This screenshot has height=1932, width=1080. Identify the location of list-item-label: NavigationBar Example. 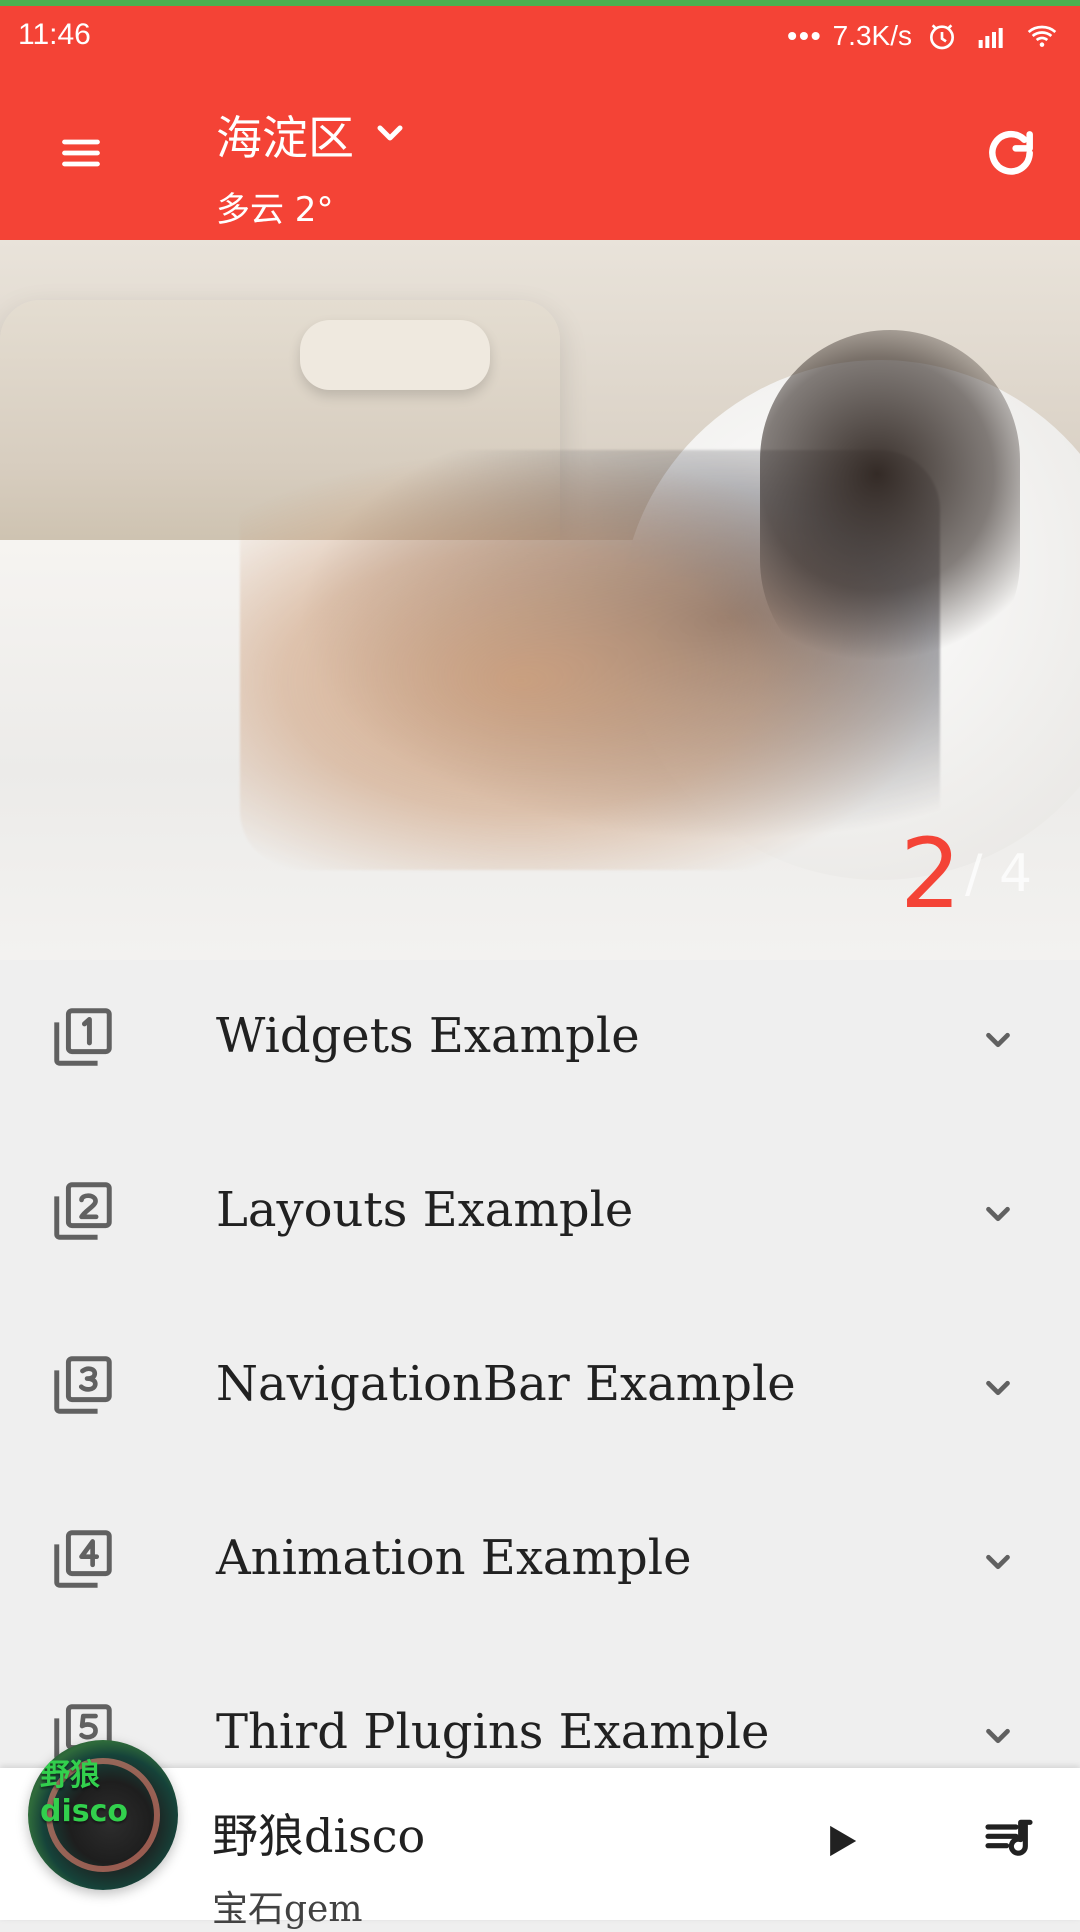
(506, 1384).